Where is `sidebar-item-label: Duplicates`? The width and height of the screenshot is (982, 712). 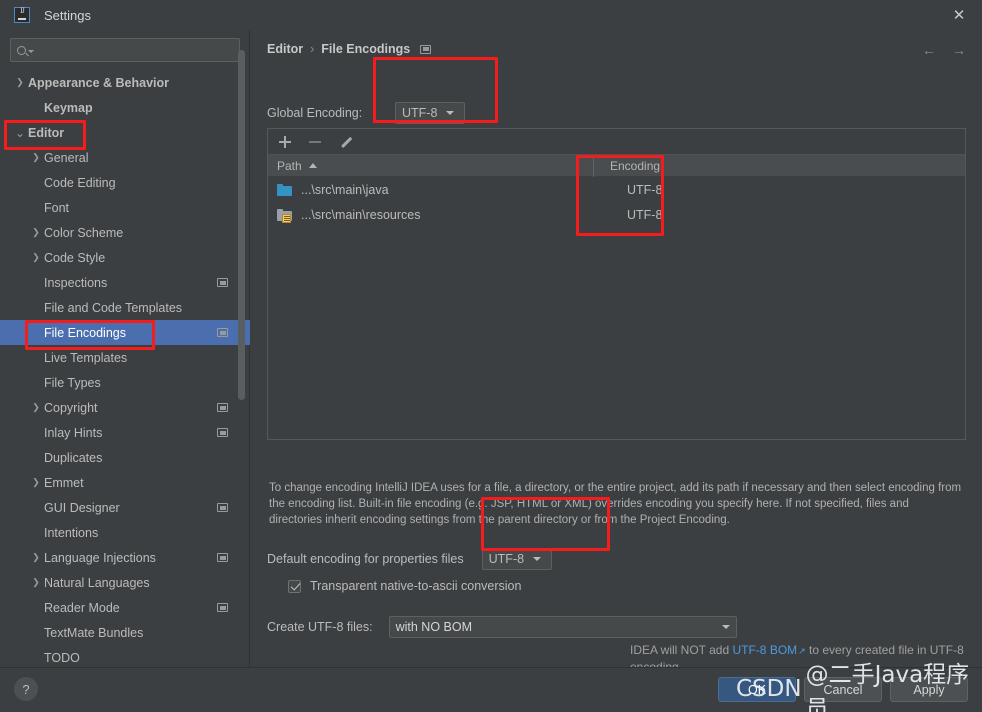 sidebar-item-label: Duplicates is located at coordinates (73, 457).